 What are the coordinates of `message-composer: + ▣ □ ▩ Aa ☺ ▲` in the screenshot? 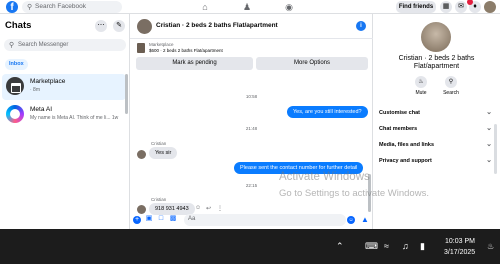 It's located at (251, 220).